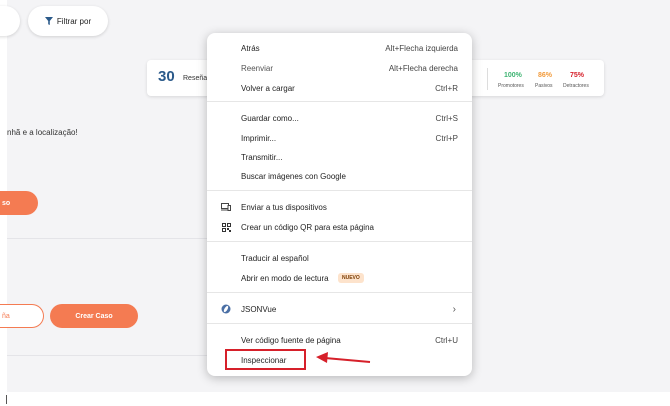 The width and height of the screenshot is (670, 406). I want to click on detractors-label: Detractores, so click(576, 86).